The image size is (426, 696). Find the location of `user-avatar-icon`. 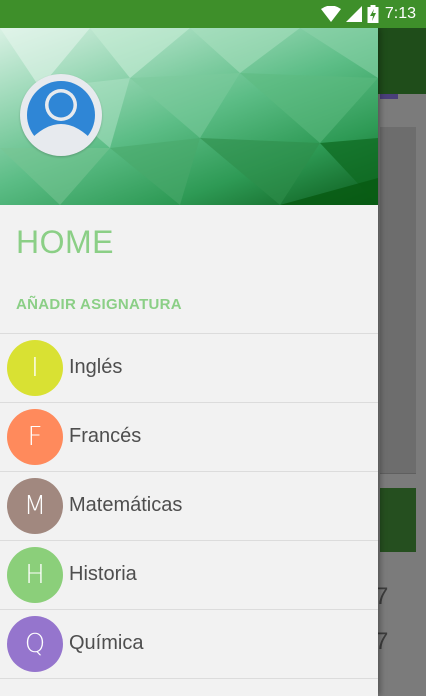

user-avatar-icon is located at coordinates (61, 115).